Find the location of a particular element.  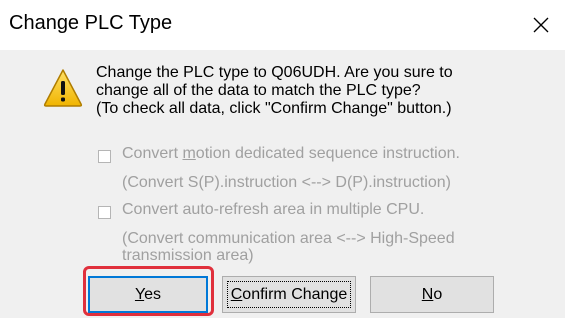

close-icon is located at coordinates (541, 25).